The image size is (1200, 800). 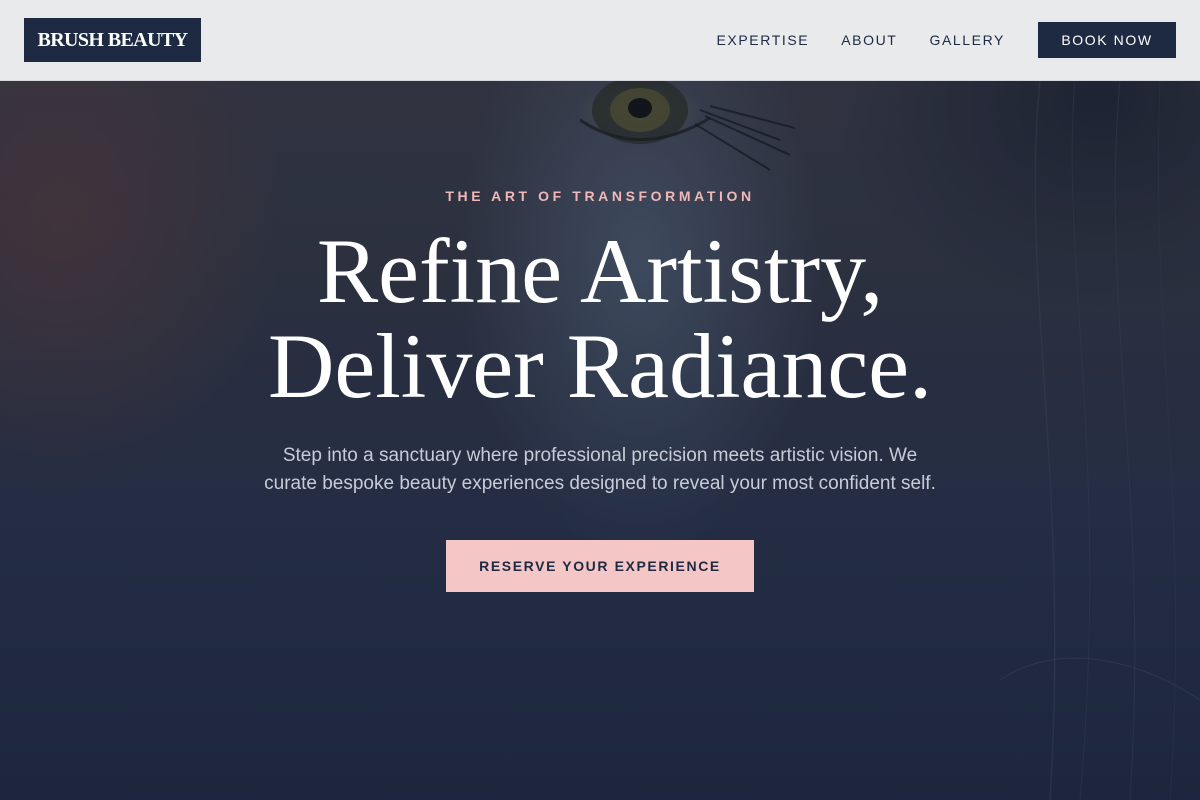 What do you see at coordinates (112, 40) in the screenshot?
I see `brand-logo: BRUSH BEAUTY` at bounding box center [112, 40].